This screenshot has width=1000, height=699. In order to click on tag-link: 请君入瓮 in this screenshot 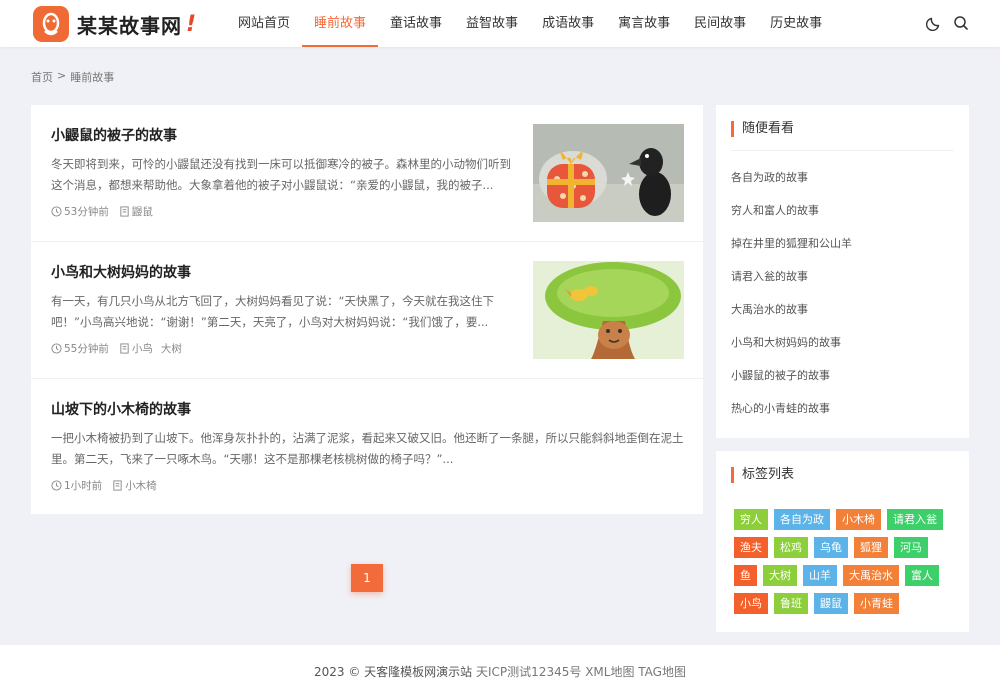, I will do `click(915, 519)`.